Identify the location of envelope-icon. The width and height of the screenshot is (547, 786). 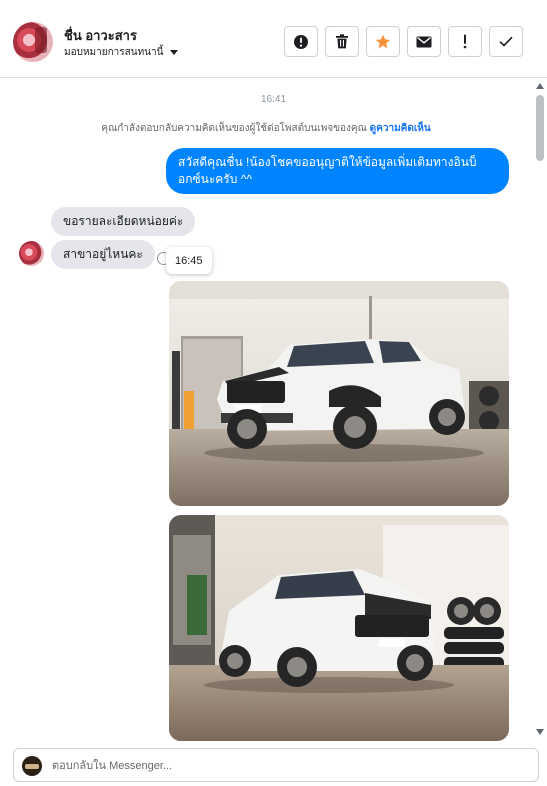
(424, 41).